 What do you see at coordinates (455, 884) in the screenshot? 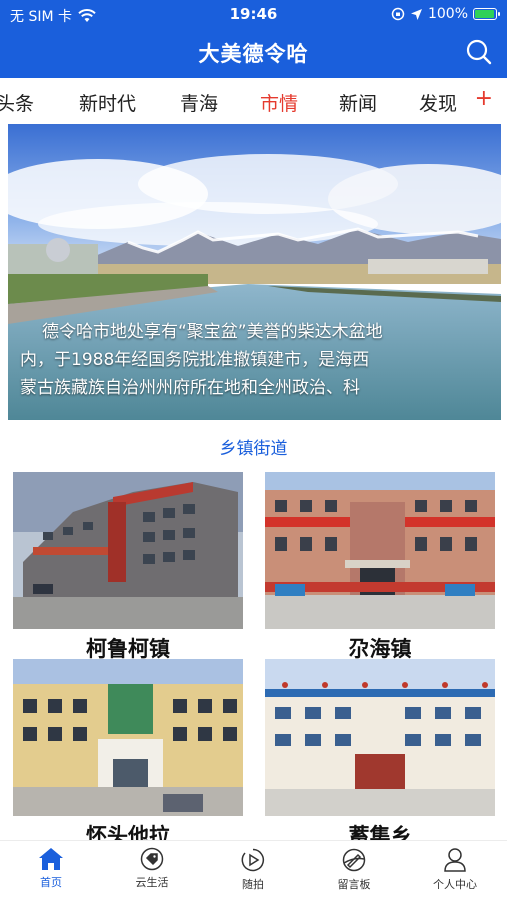
I see `tabbar-label: 个人中心` at bounding box center [455, 884].